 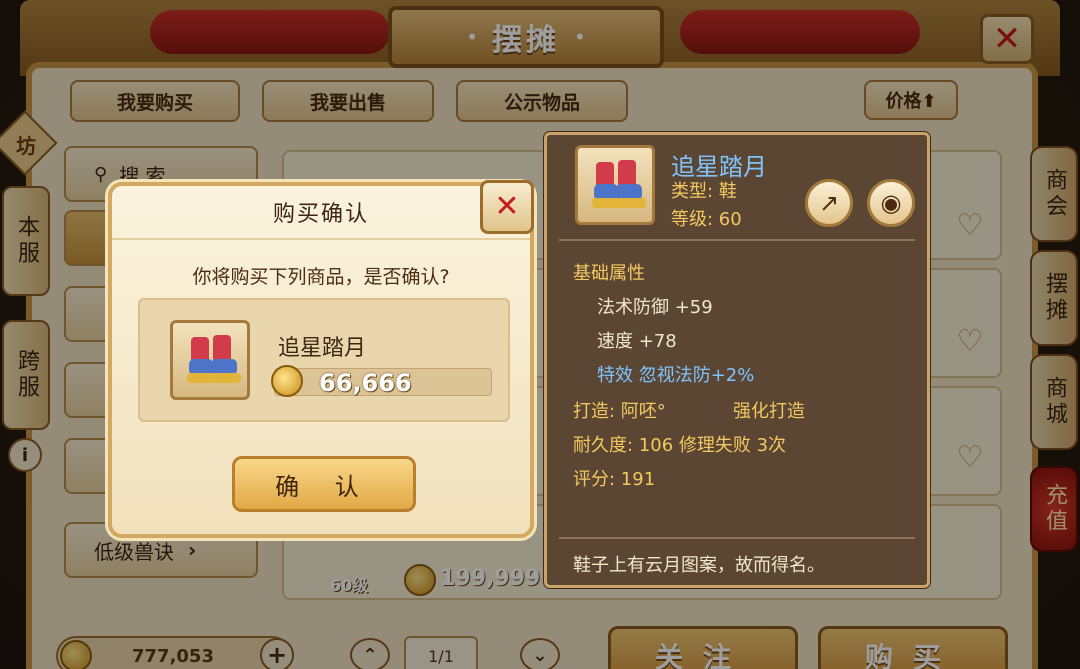 I want to click on tooltip-section-title: 基础属性, so click(x=609, y=273).